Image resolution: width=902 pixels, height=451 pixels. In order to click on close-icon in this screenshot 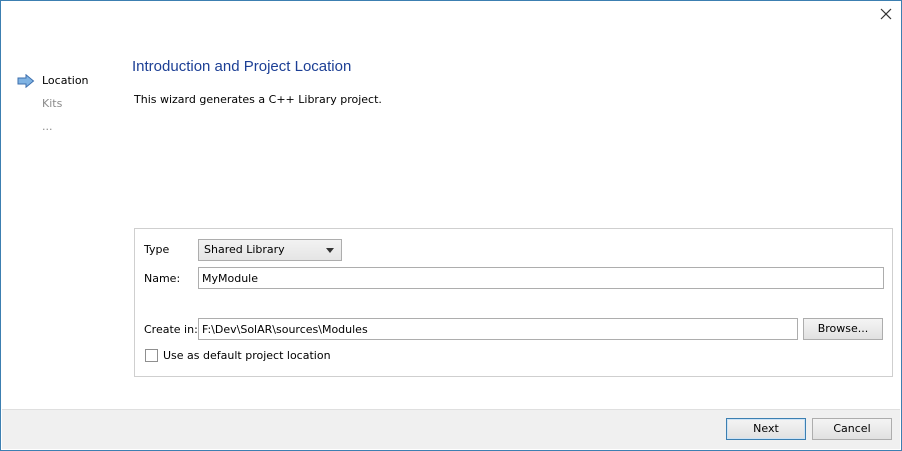, I will do `click(886, 14)`.